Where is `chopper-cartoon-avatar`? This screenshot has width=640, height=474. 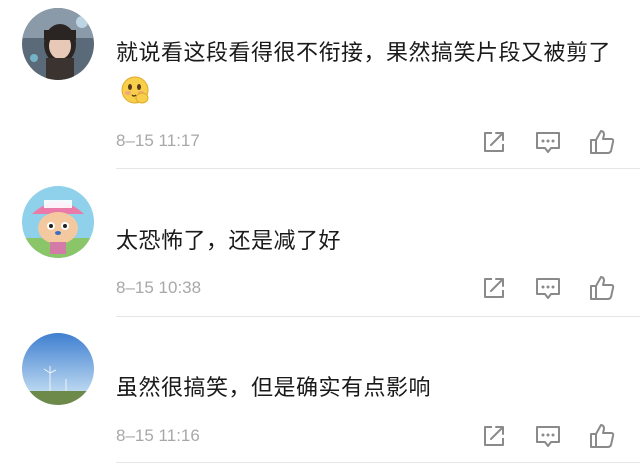 chopper-cartoon-avatar is located at coordinates (58, 222).